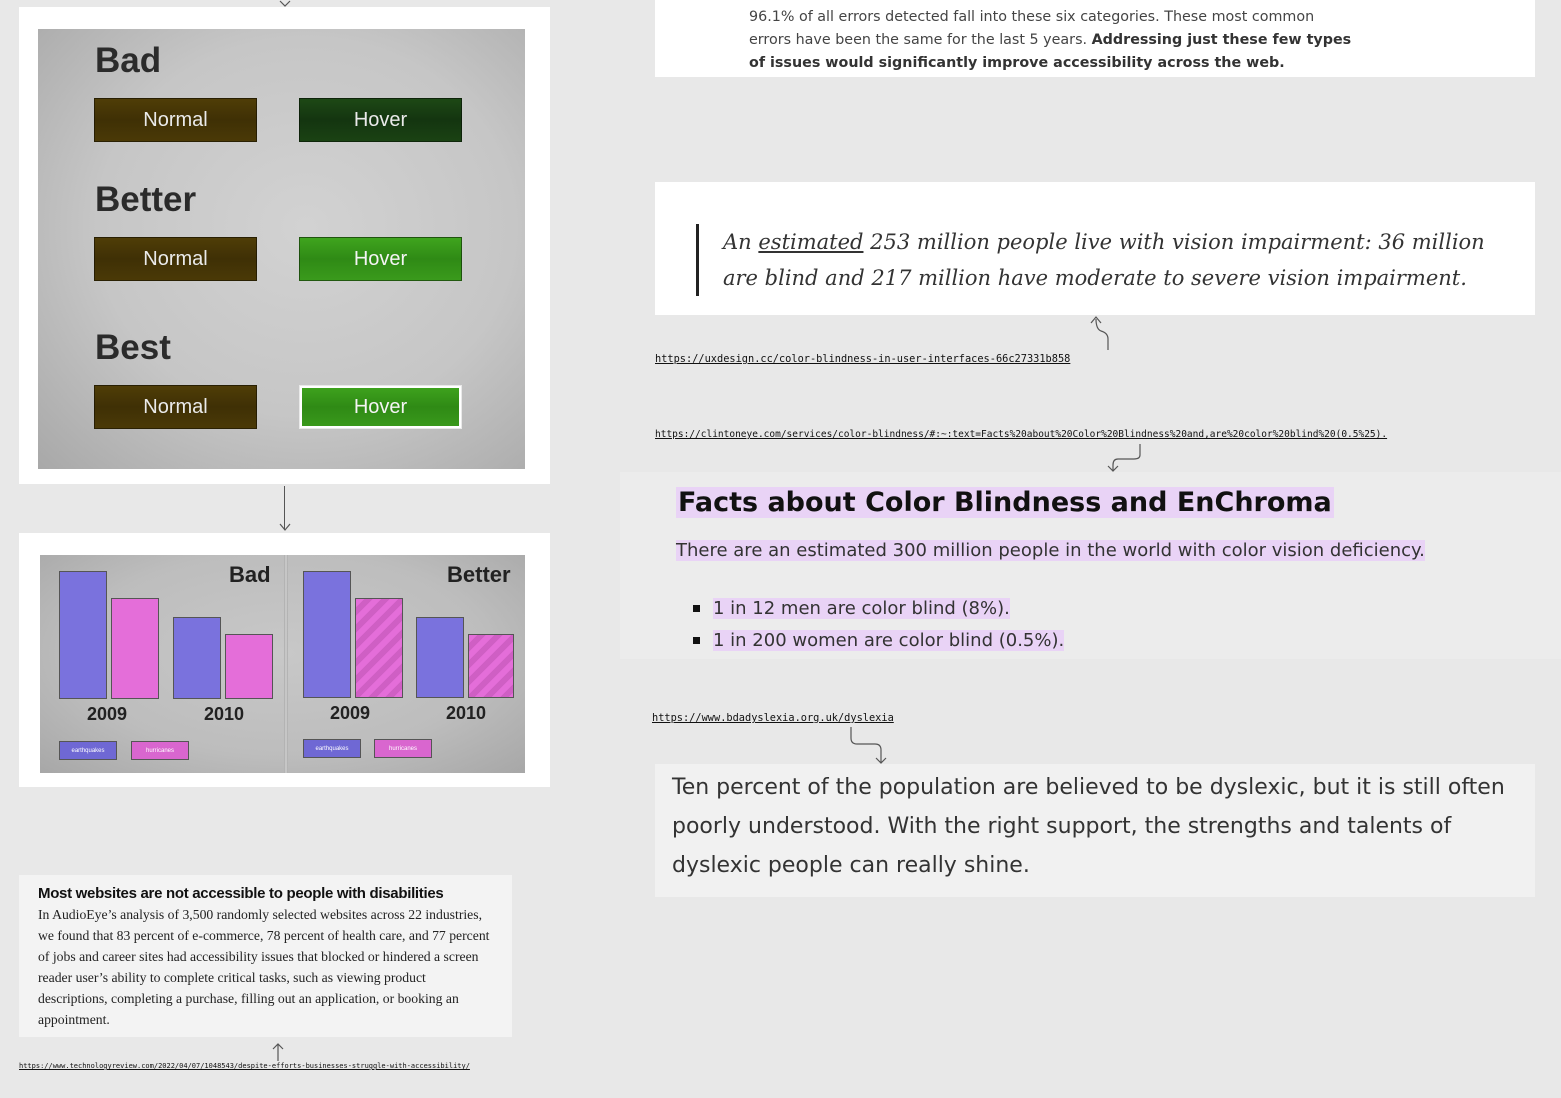 The image size is (1561, 1098). Describe the element at coordinates (285, 527) in the screenshot. I see `arrow-down-icon` at that location.